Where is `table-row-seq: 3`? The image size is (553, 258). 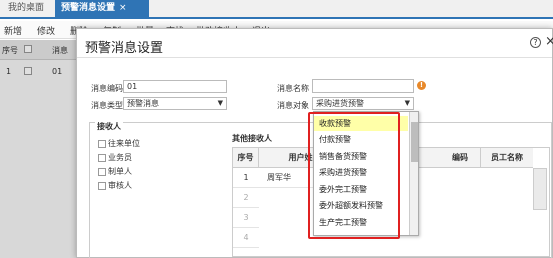
table-row-seq: 3 is located at coordinates (246, 218).